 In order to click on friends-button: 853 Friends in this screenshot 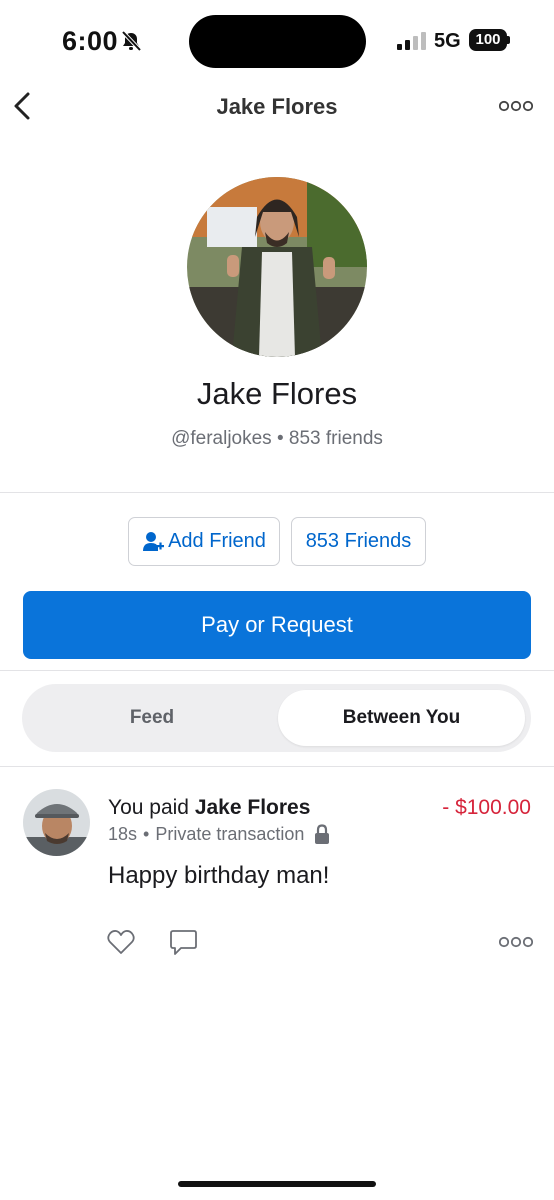, I will do `click(358, 541)`.